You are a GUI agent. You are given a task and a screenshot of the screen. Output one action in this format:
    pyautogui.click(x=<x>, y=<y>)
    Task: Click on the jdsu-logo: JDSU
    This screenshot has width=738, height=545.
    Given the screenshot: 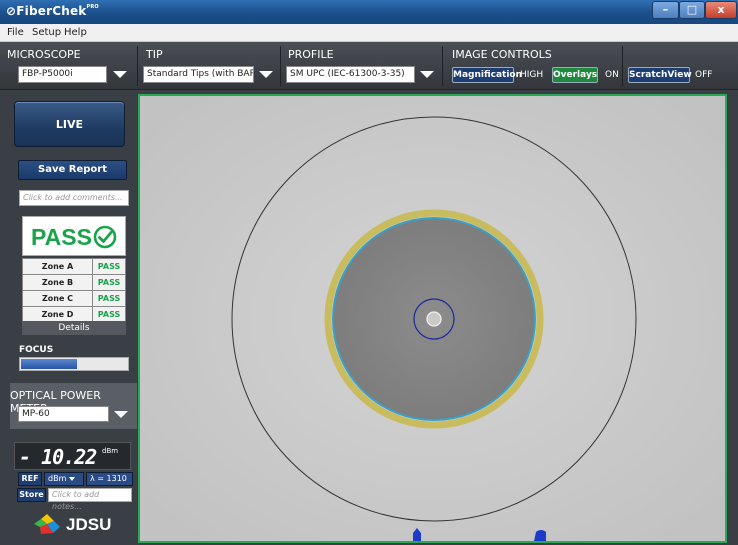 What is the action you would take?
    pyautogui.click(x=78, y=525)
    